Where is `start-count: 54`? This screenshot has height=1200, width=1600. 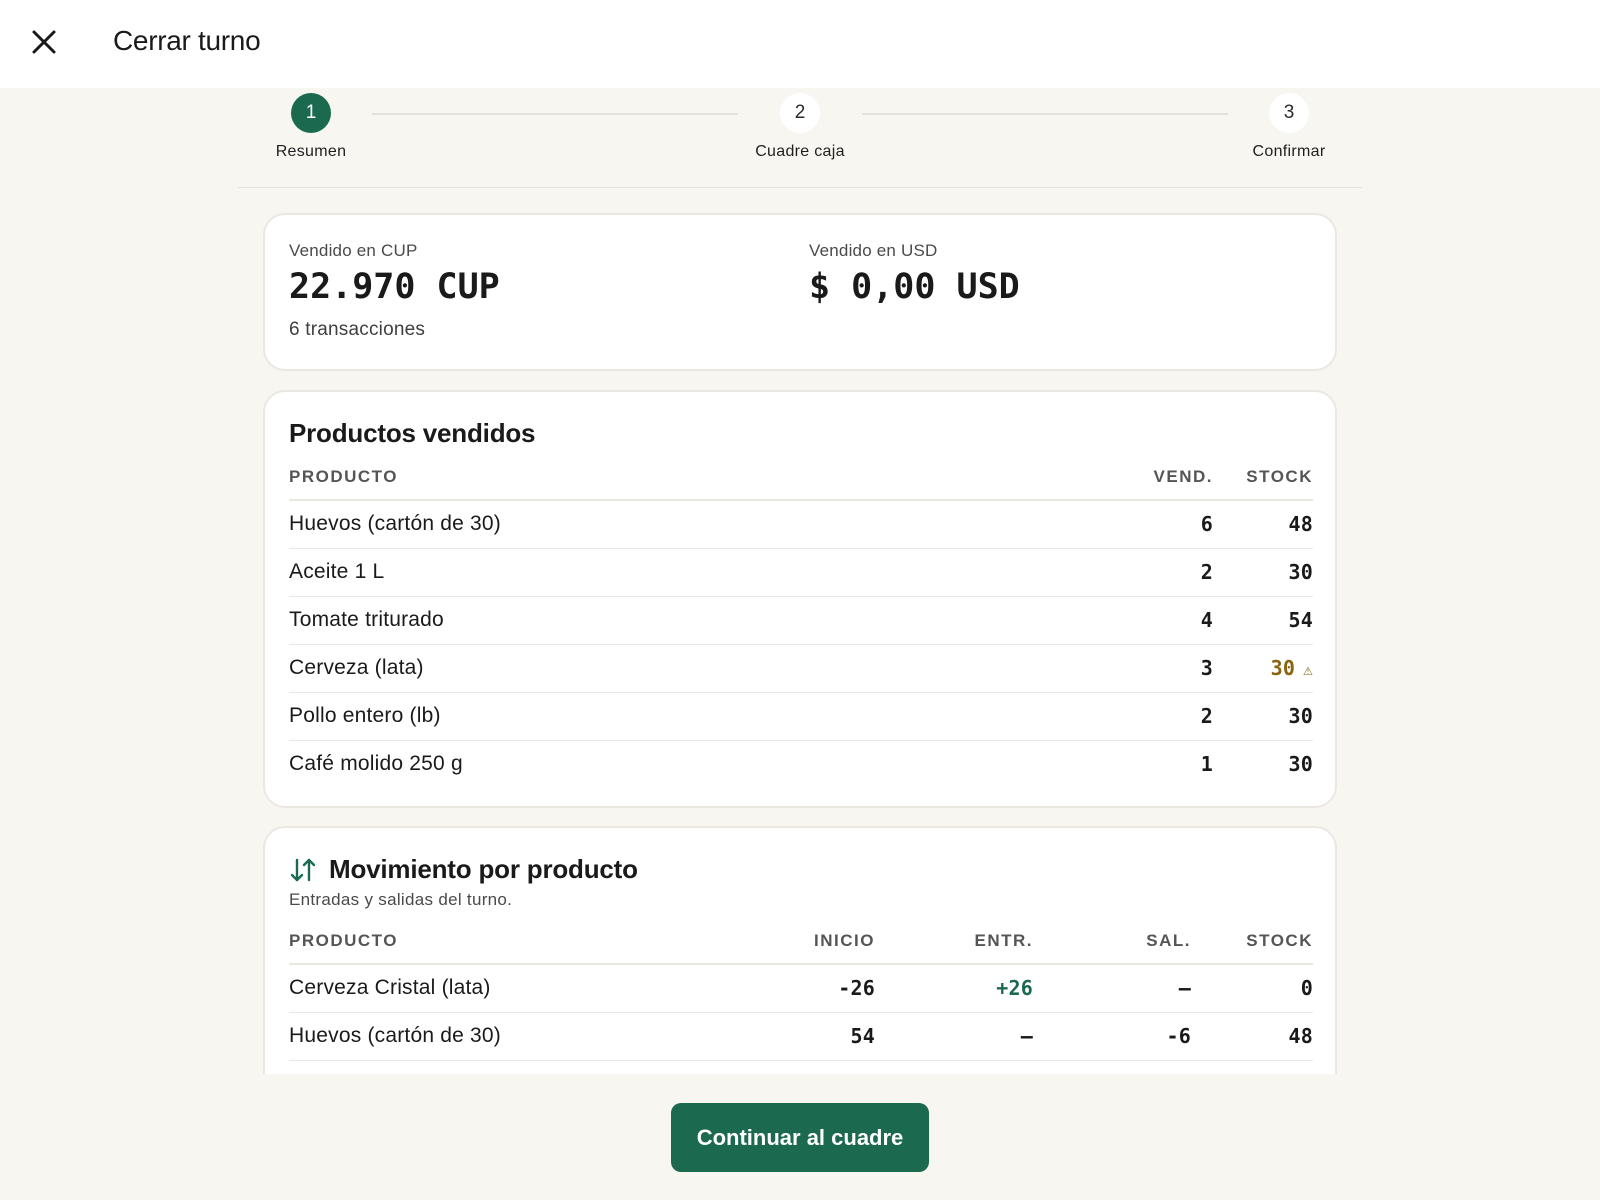 start-count: 54 is located at coordinates (802, 1036).